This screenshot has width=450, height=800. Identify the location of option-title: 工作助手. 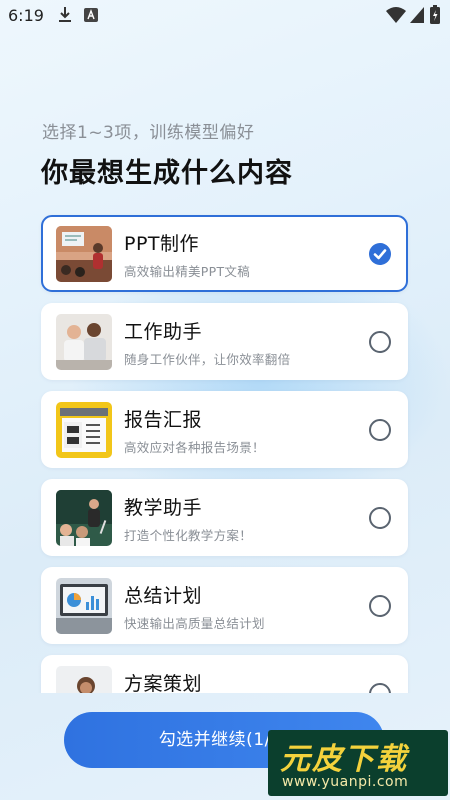
(163, 332).